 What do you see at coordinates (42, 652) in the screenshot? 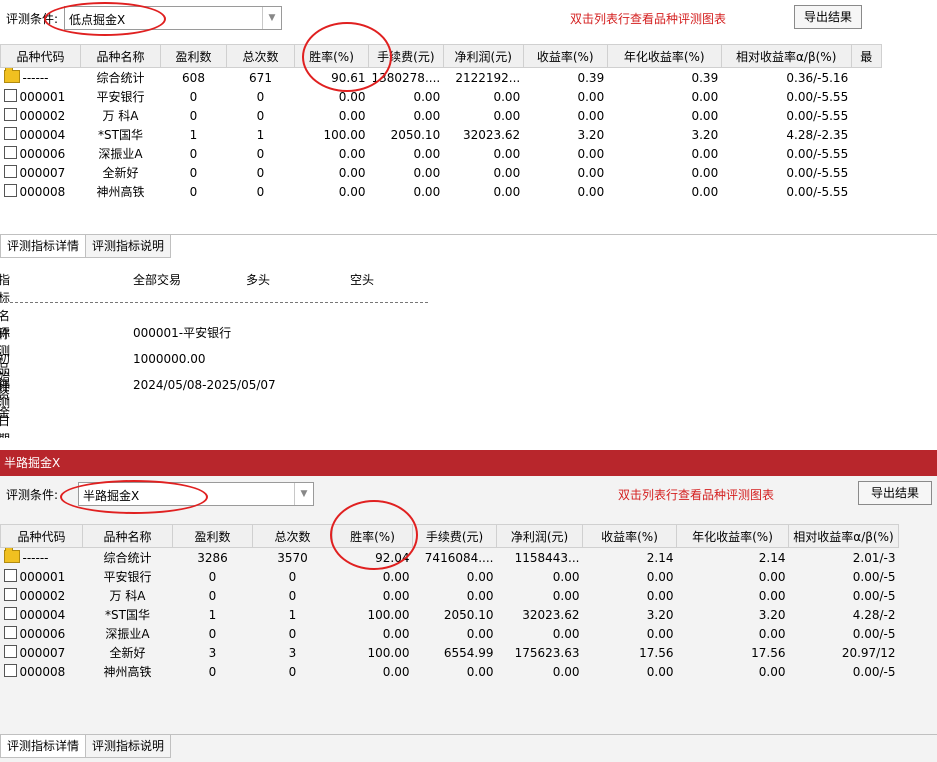
I see `table-cell: 000007` at bounding box center [42, 652].